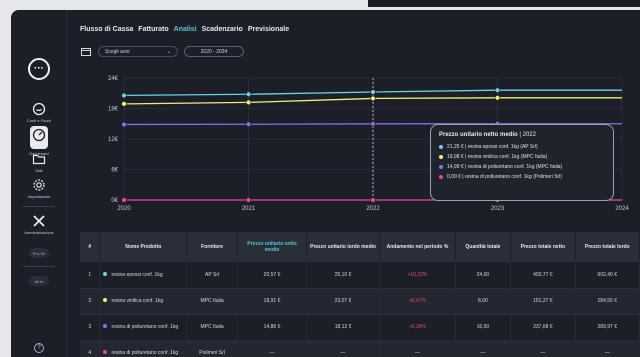 Image resolution: width=640 pixels, height=357 pixels. Describe the element at coordinates (343, 275) in the screenshot. I see `cell-unit-gross: 25,10 €` at that location.